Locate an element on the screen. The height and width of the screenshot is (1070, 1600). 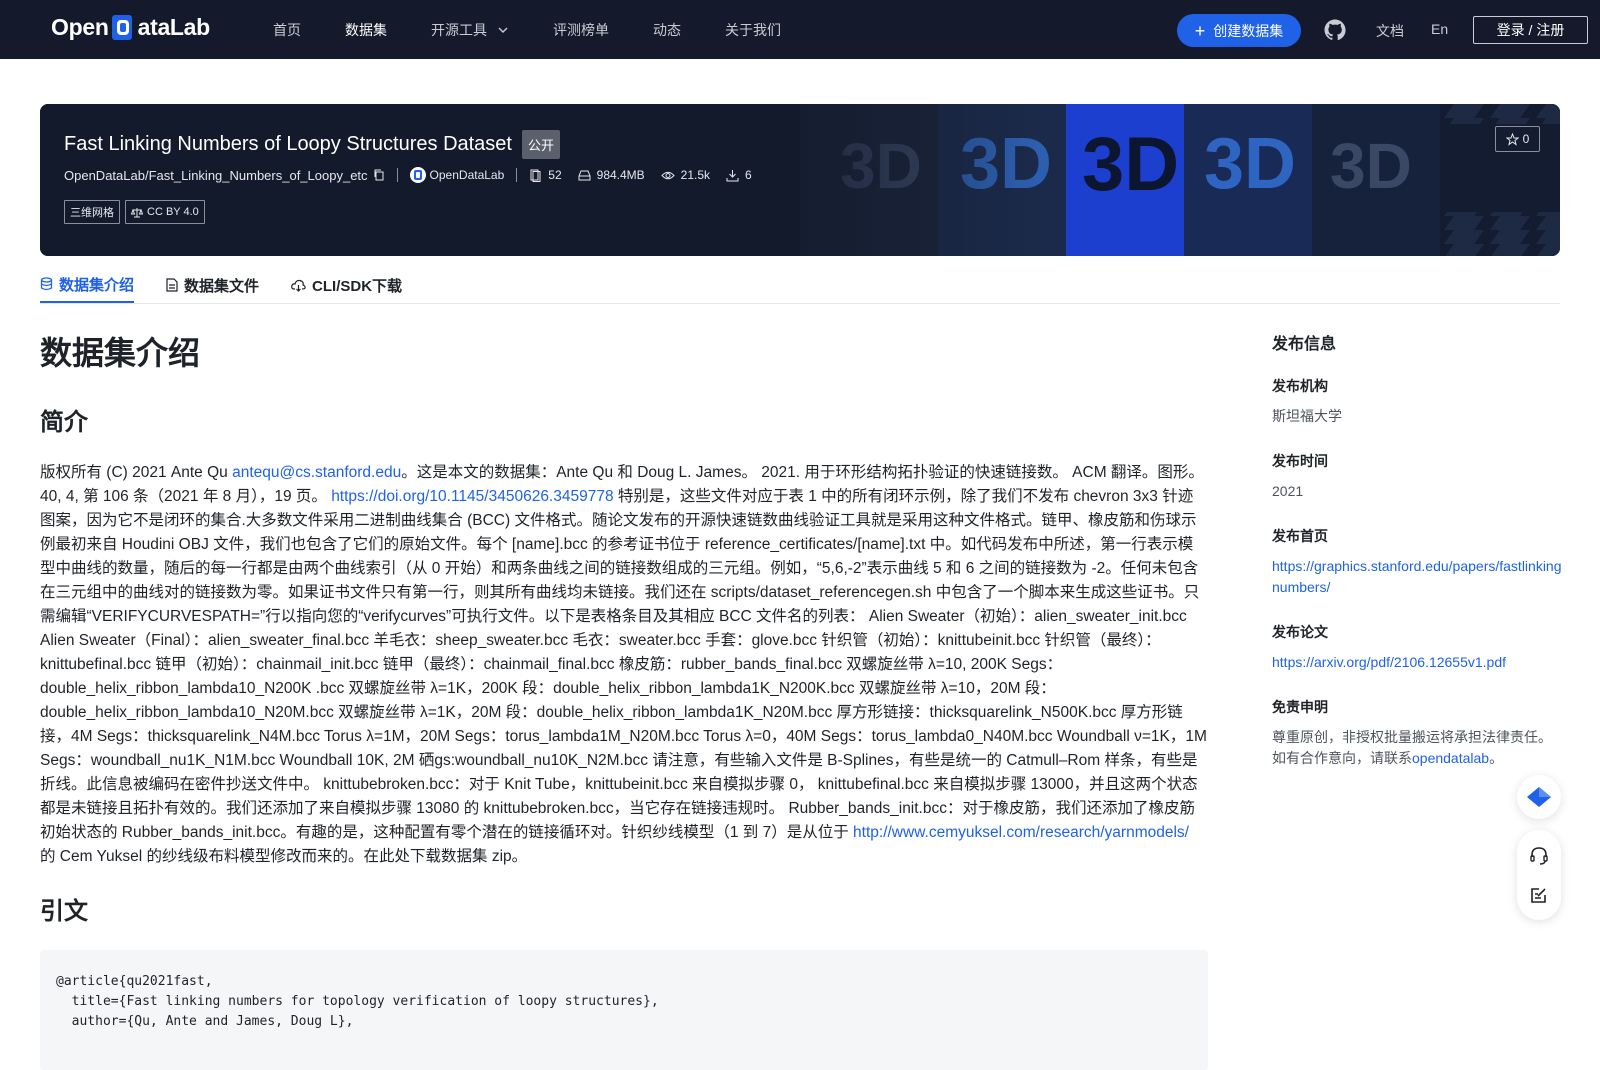
nav-docs: 文档 is located at coordinates (1390, 31).